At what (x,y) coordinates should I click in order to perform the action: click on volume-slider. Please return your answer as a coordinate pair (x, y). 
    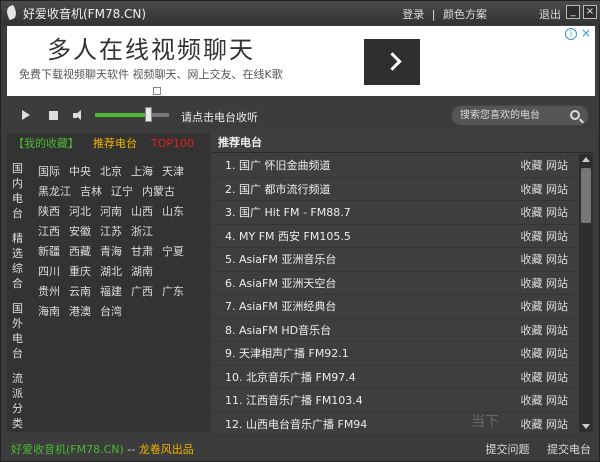
    Looking at the image, I should click on (132, 115).